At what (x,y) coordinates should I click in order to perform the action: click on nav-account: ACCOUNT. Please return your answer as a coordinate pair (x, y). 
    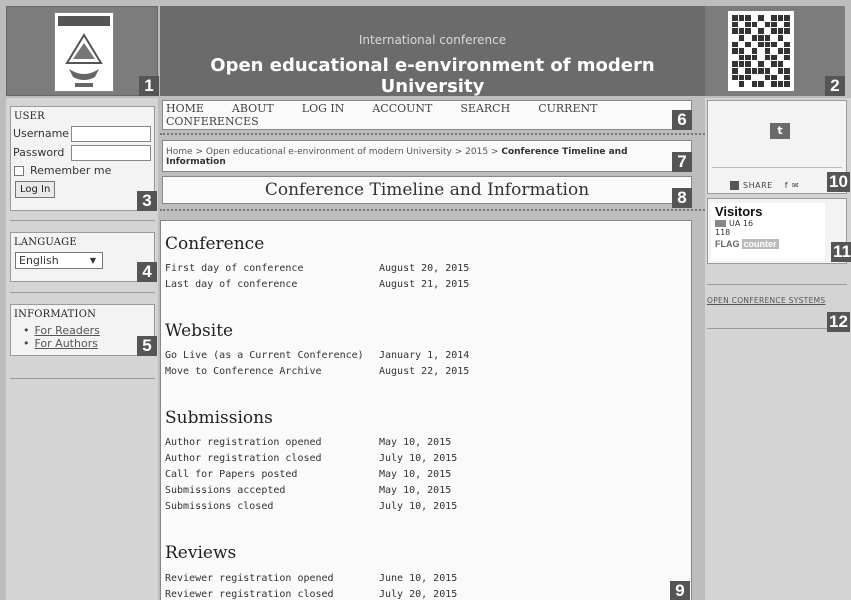
    Looking at the image, I should click on (402, 108).